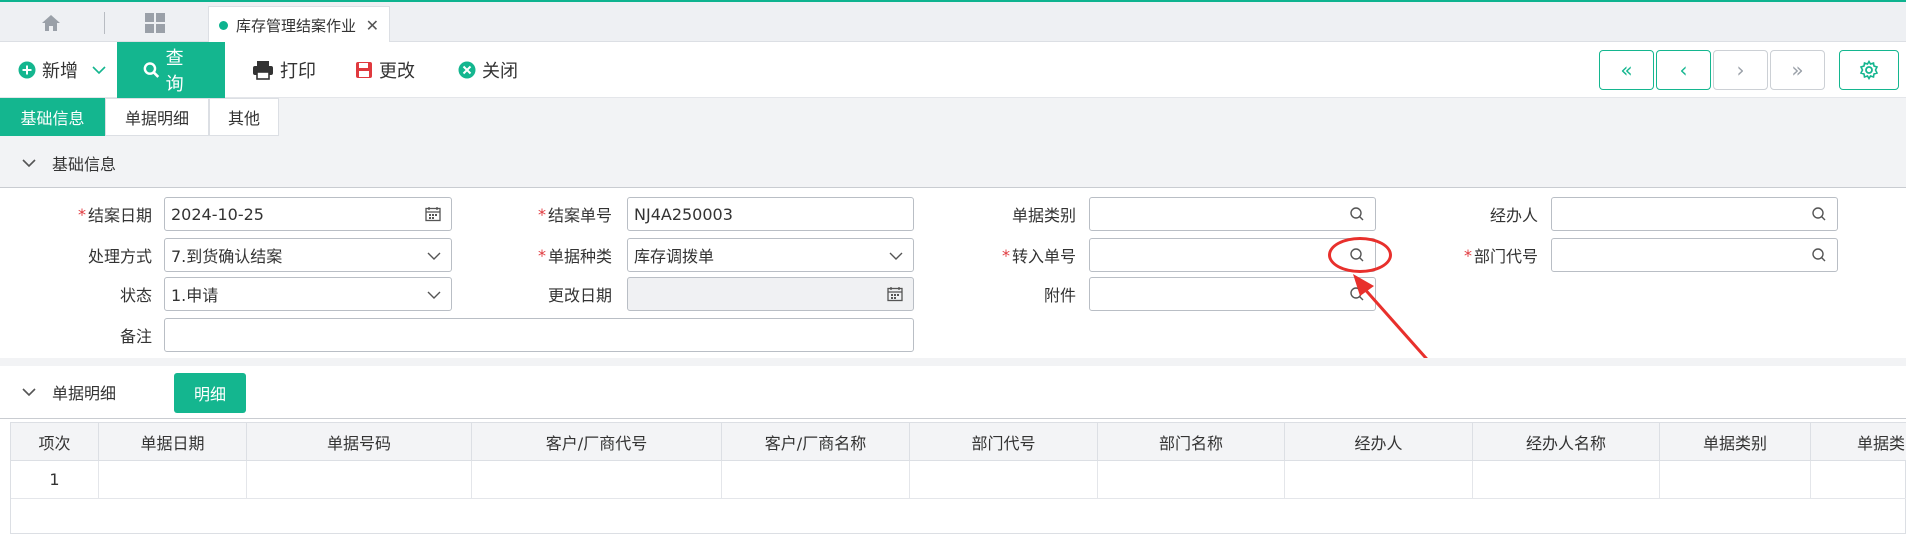 This screenshot has width=1906, height=534. What do you see at coordinates (1232, 294) in the screenshot?
I see `attachment-field` at bounding box center [1232, 294].